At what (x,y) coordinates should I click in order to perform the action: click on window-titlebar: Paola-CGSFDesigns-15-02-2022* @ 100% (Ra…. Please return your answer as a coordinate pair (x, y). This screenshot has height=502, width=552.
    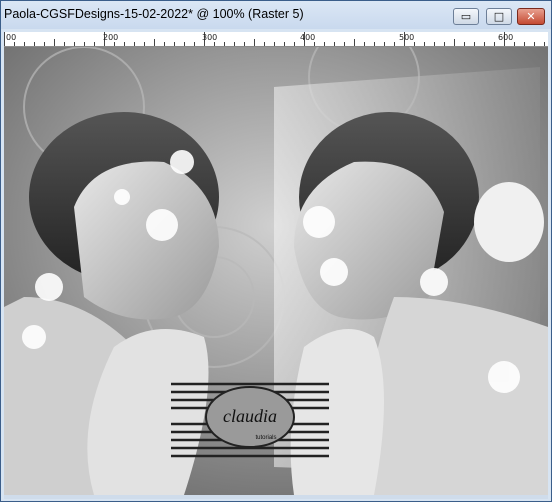
    Looking at the image, I should click on (276, 15).